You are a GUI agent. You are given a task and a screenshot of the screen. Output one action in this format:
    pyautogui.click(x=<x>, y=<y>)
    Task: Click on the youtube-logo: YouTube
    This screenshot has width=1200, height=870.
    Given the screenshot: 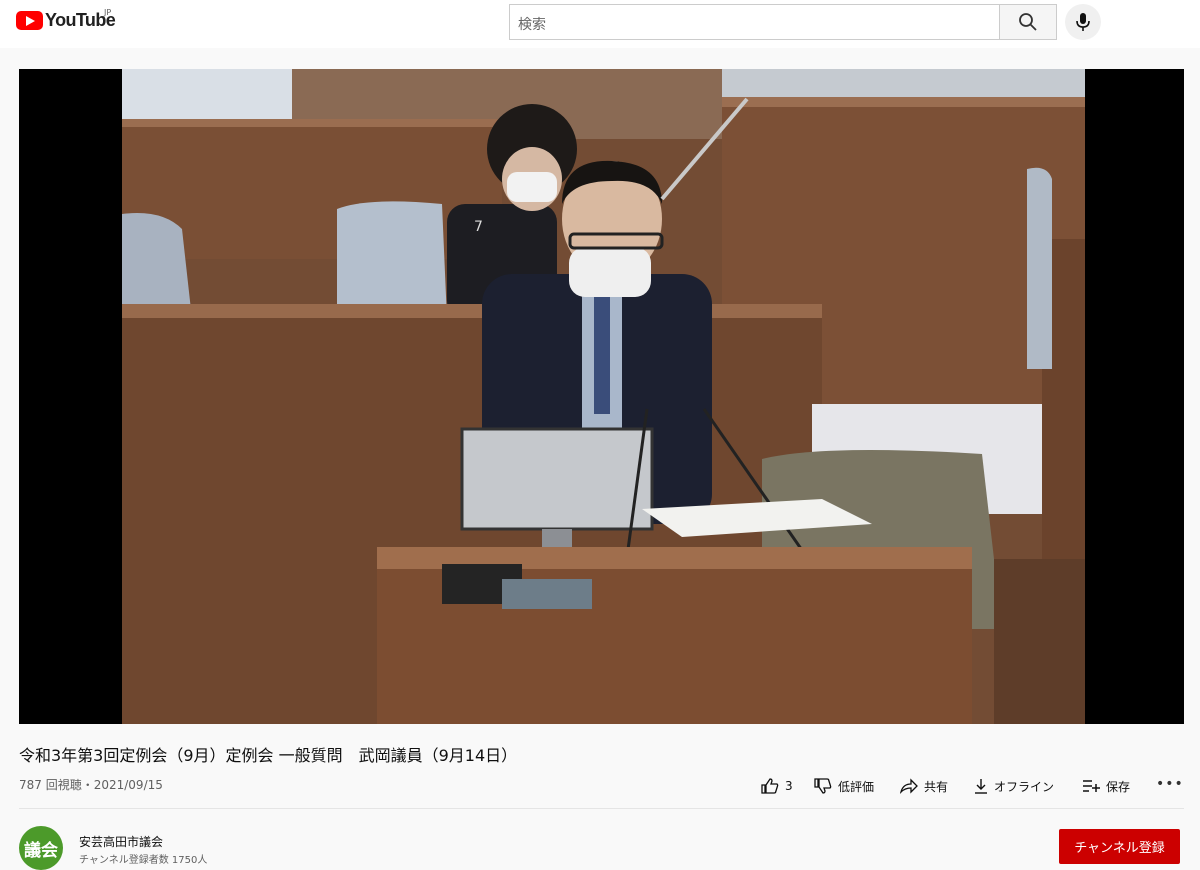 What is the action you would take?
    pyautogui.click(x=66, y=20)
    